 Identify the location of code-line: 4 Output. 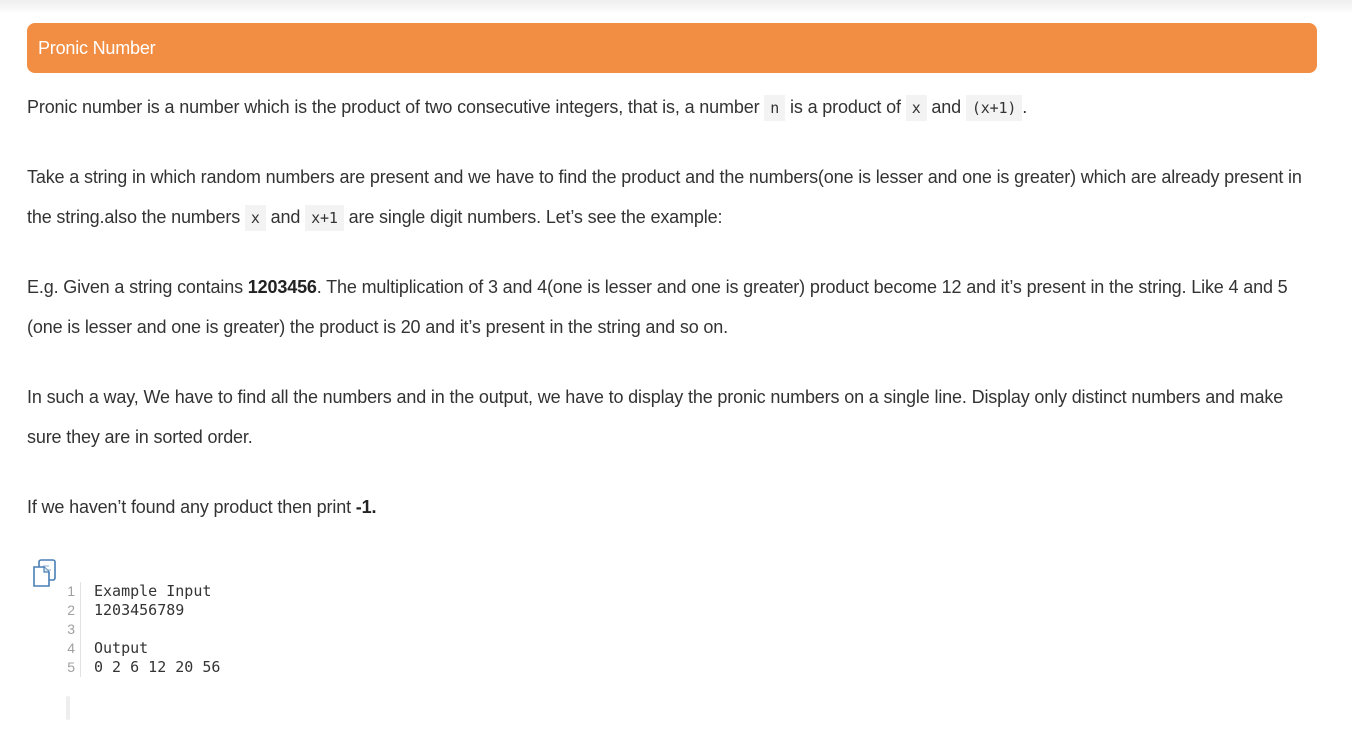
(138, 648).